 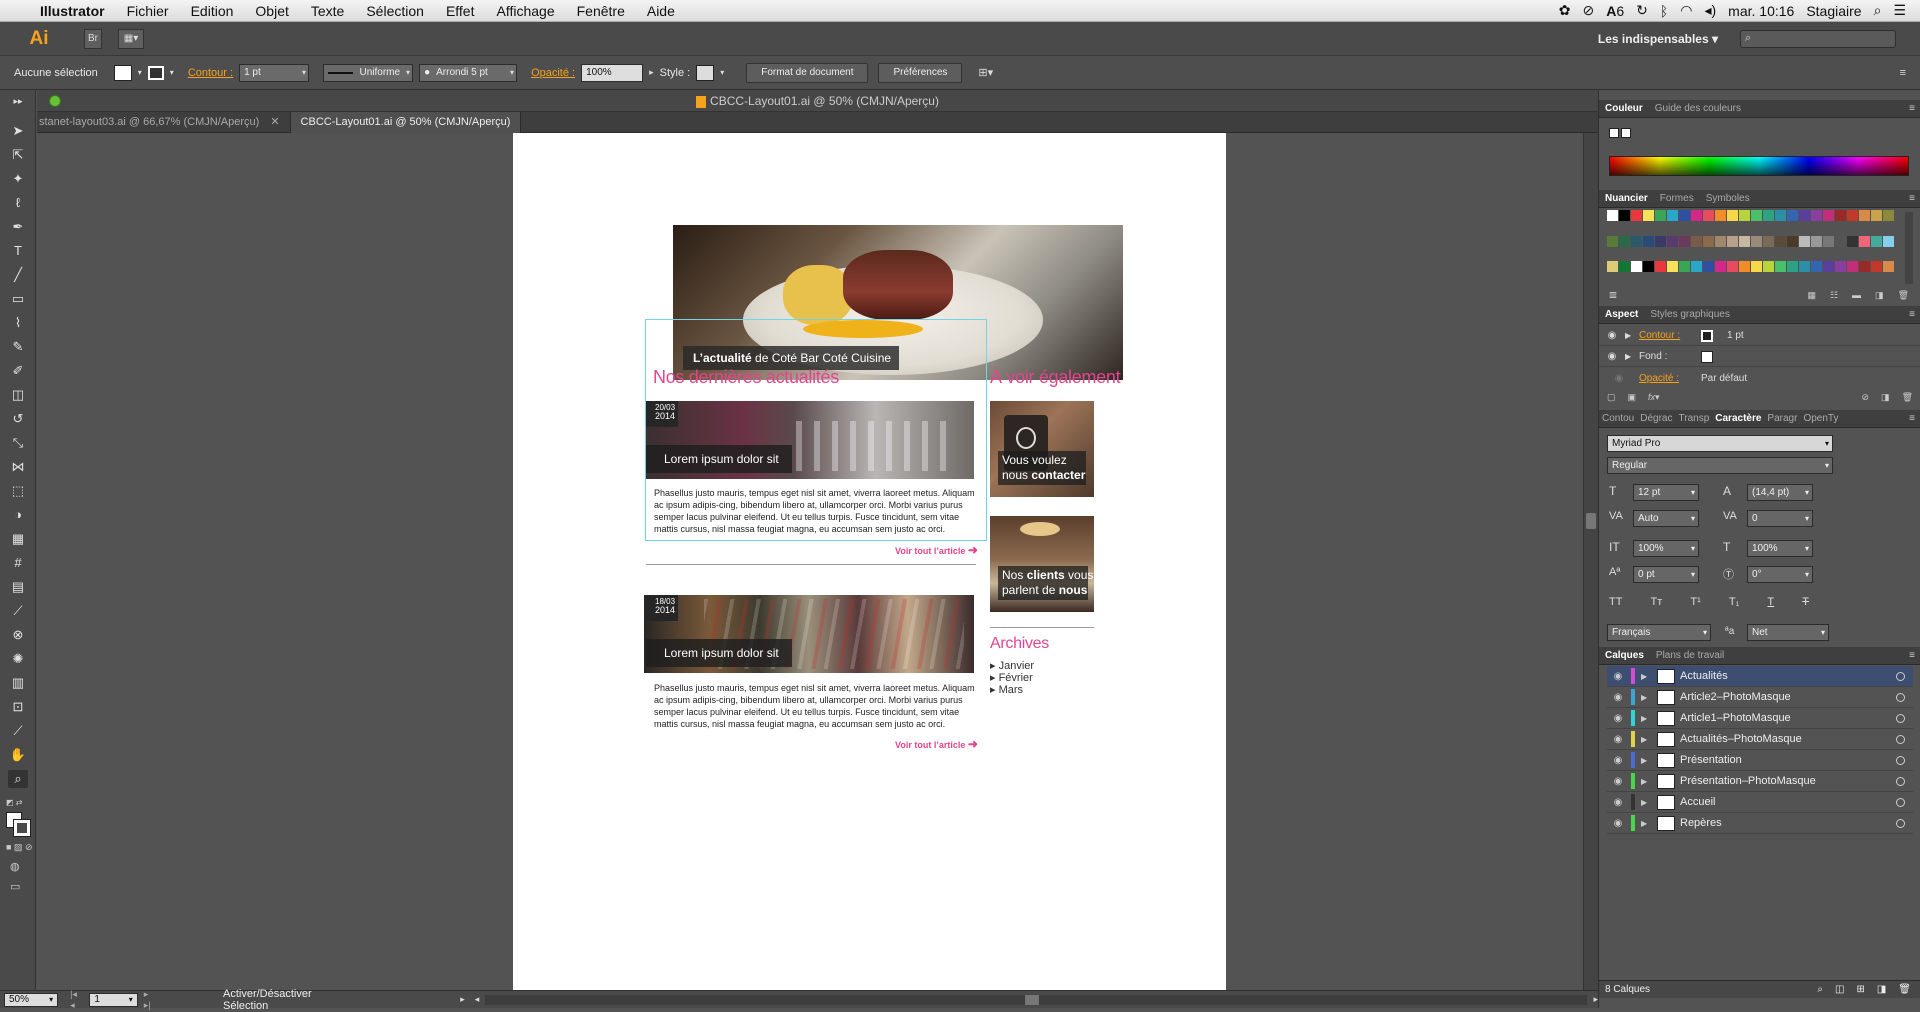 What do you see at coordinates (18, 491) in the screenshot?
I see `free-transform-tool-icon: ⬚` at bounding box center [18, 491].